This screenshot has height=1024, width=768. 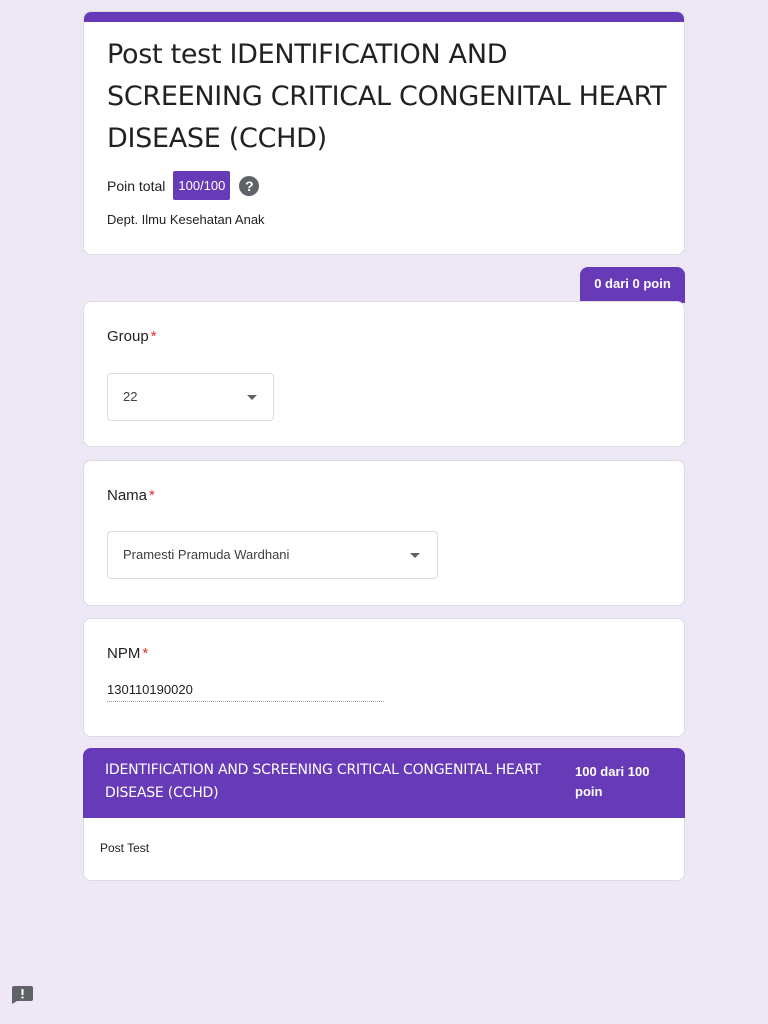 I want to click on score-tab: 0 dari 0 poin, so click(x=632, y=285).